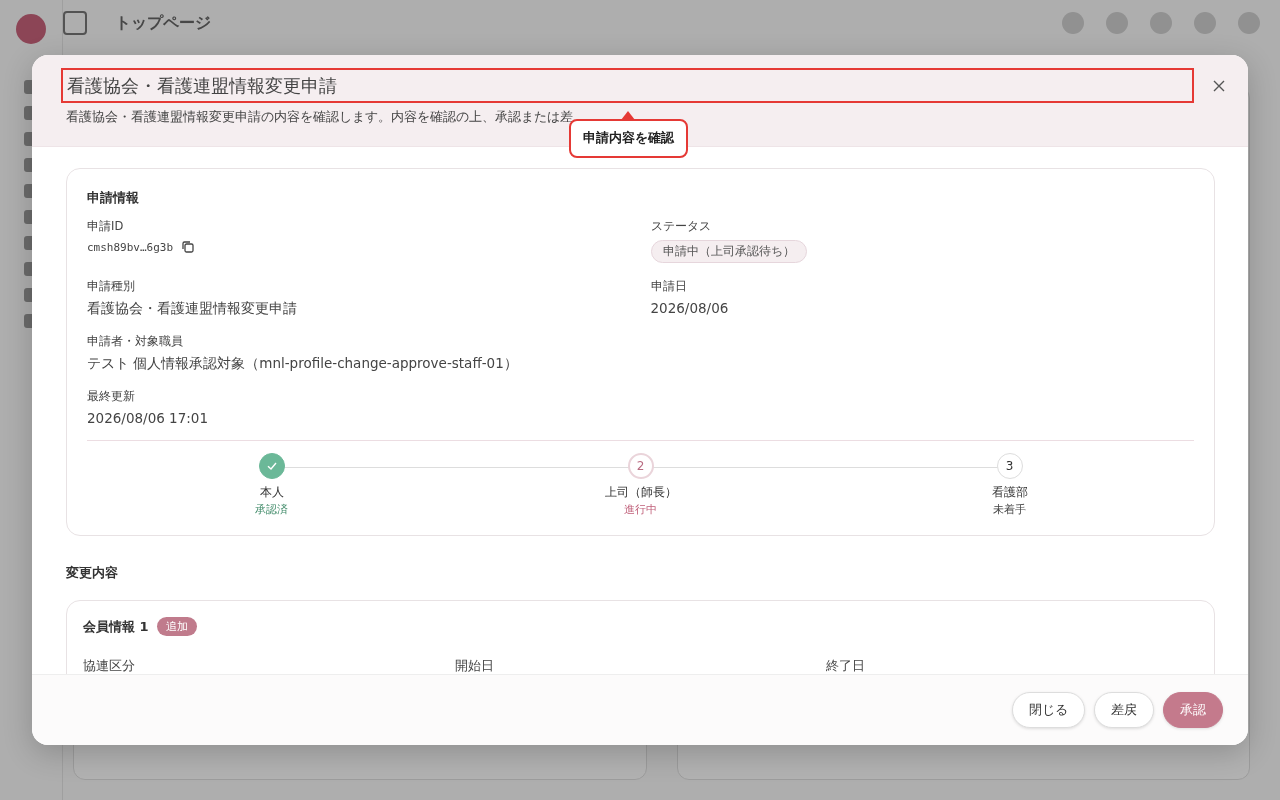 This screenshot has height=800, width=1280. I want to click on copy-icon, so click(188, 247).